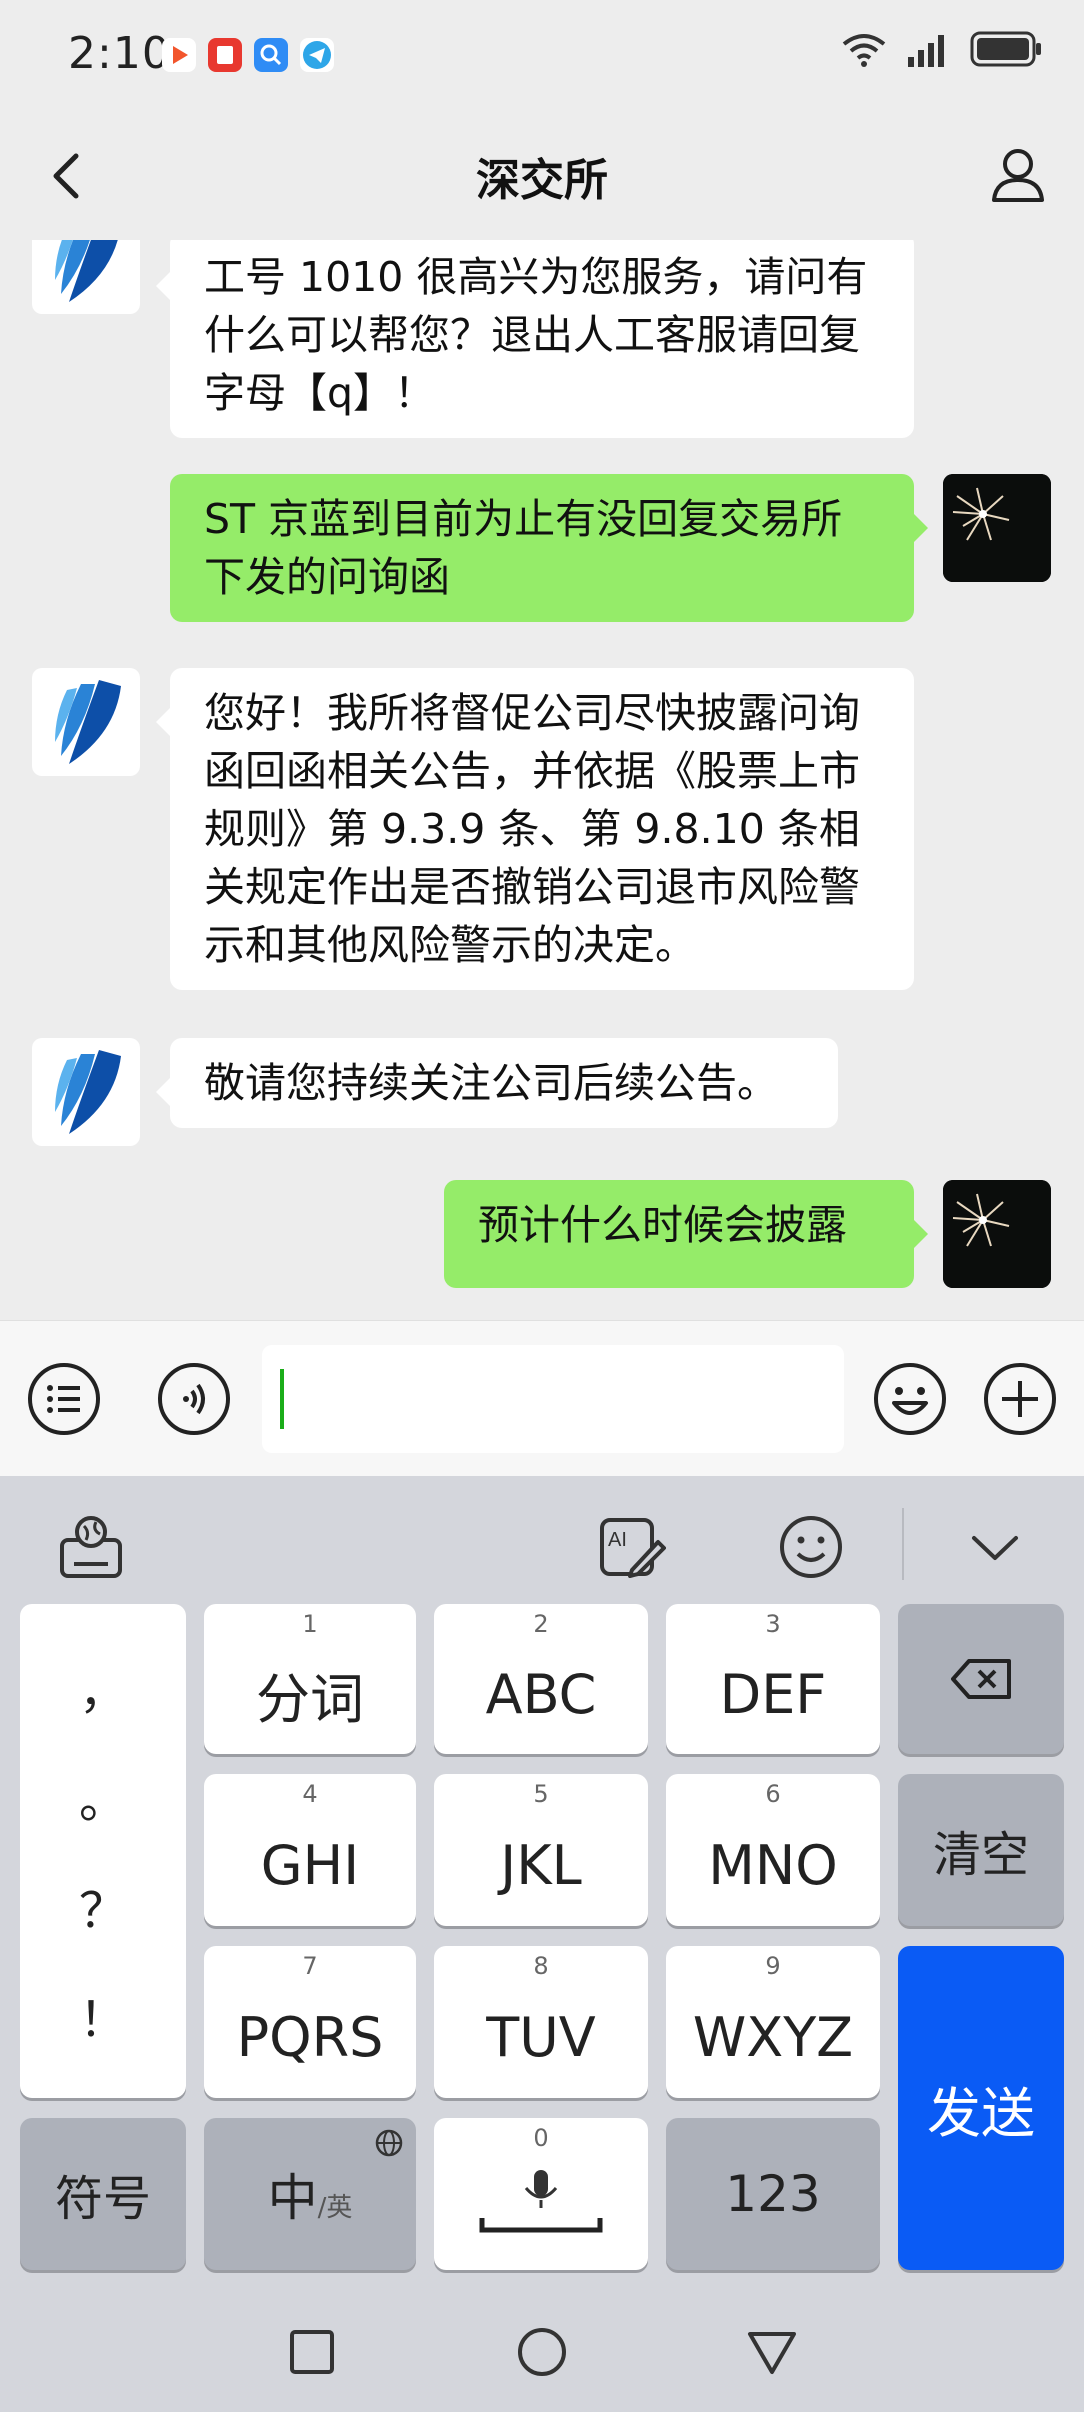  What do you see at coordinates (773, 1794) in the screenshot?
I see `key-number: 6` at bounding box center [773, 1794].